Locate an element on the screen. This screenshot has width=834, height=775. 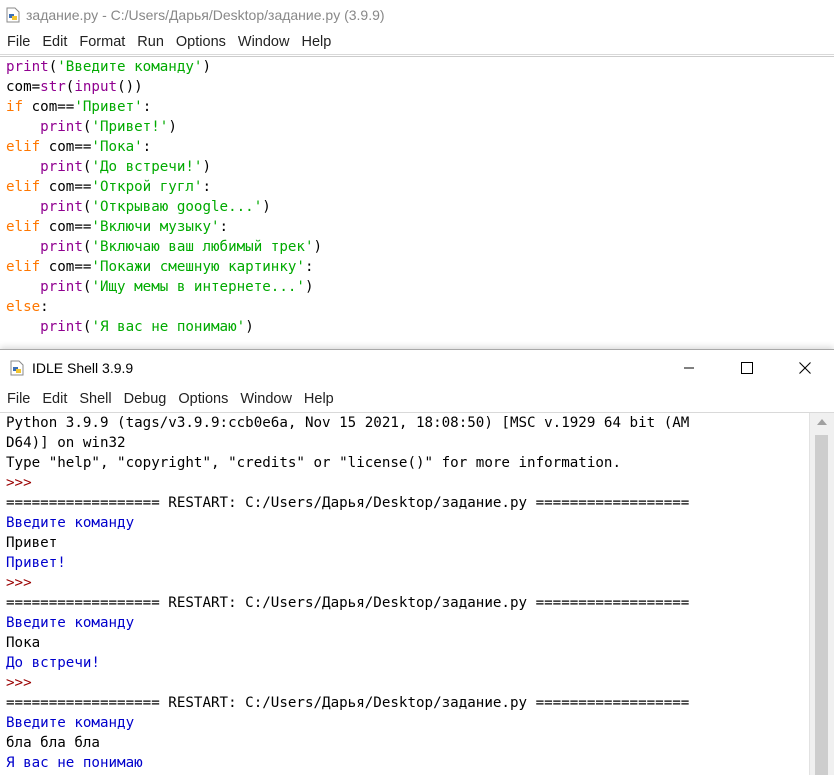
python-shell-icon is located at coordinates (17, 368).